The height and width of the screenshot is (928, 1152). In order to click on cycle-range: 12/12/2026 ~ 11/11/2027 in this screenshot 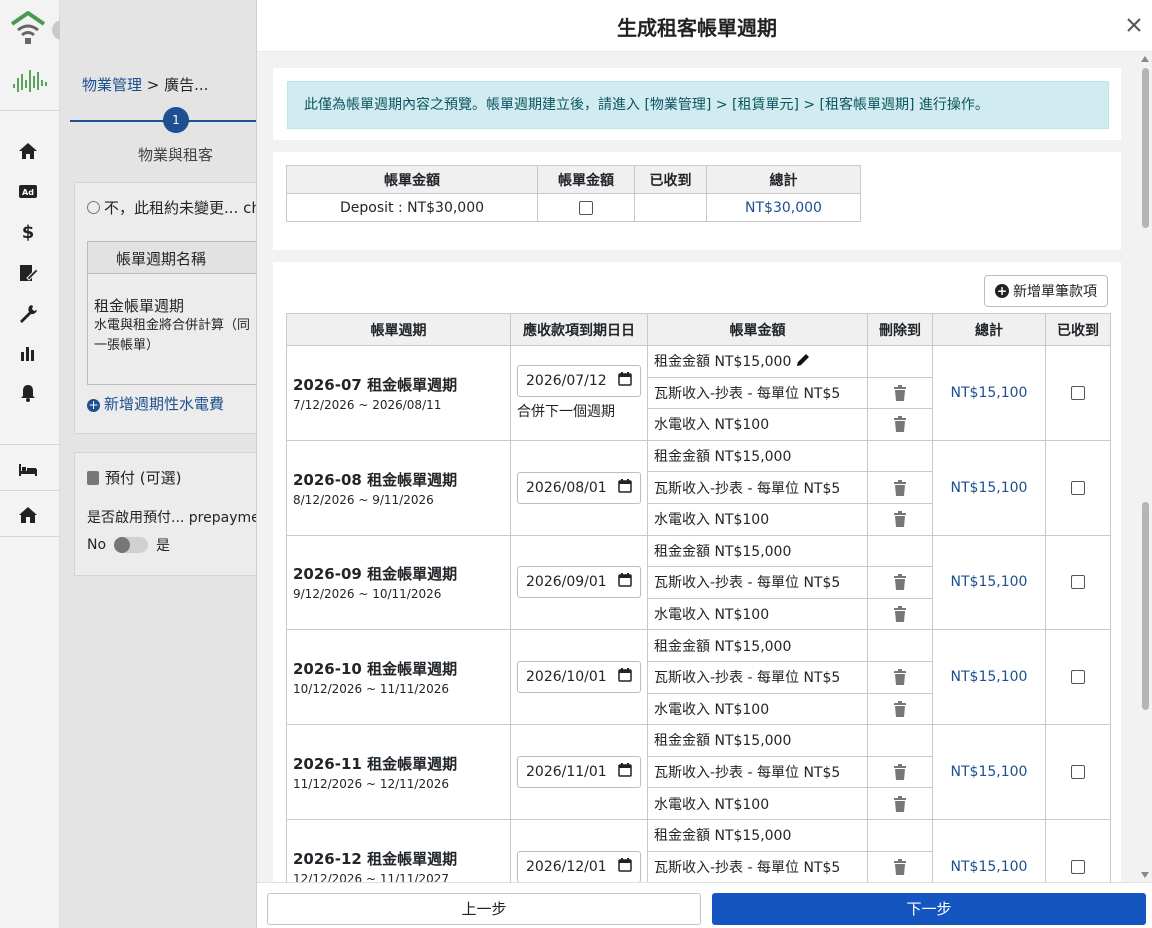, I will do `click(371, 876)`.